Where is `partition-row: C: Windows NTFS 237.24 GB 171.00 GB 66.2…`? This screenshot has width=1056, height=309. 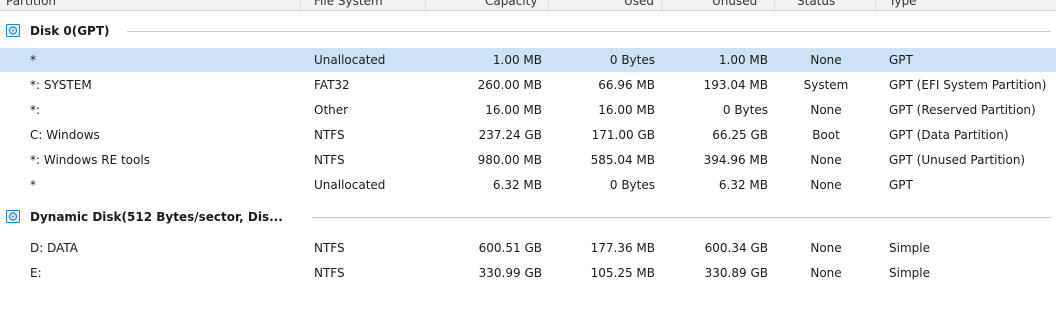
partition-row: C: Windows NTFS 237.24 GB 171.00 GB 66.2… is located at coordinates (528, 135).